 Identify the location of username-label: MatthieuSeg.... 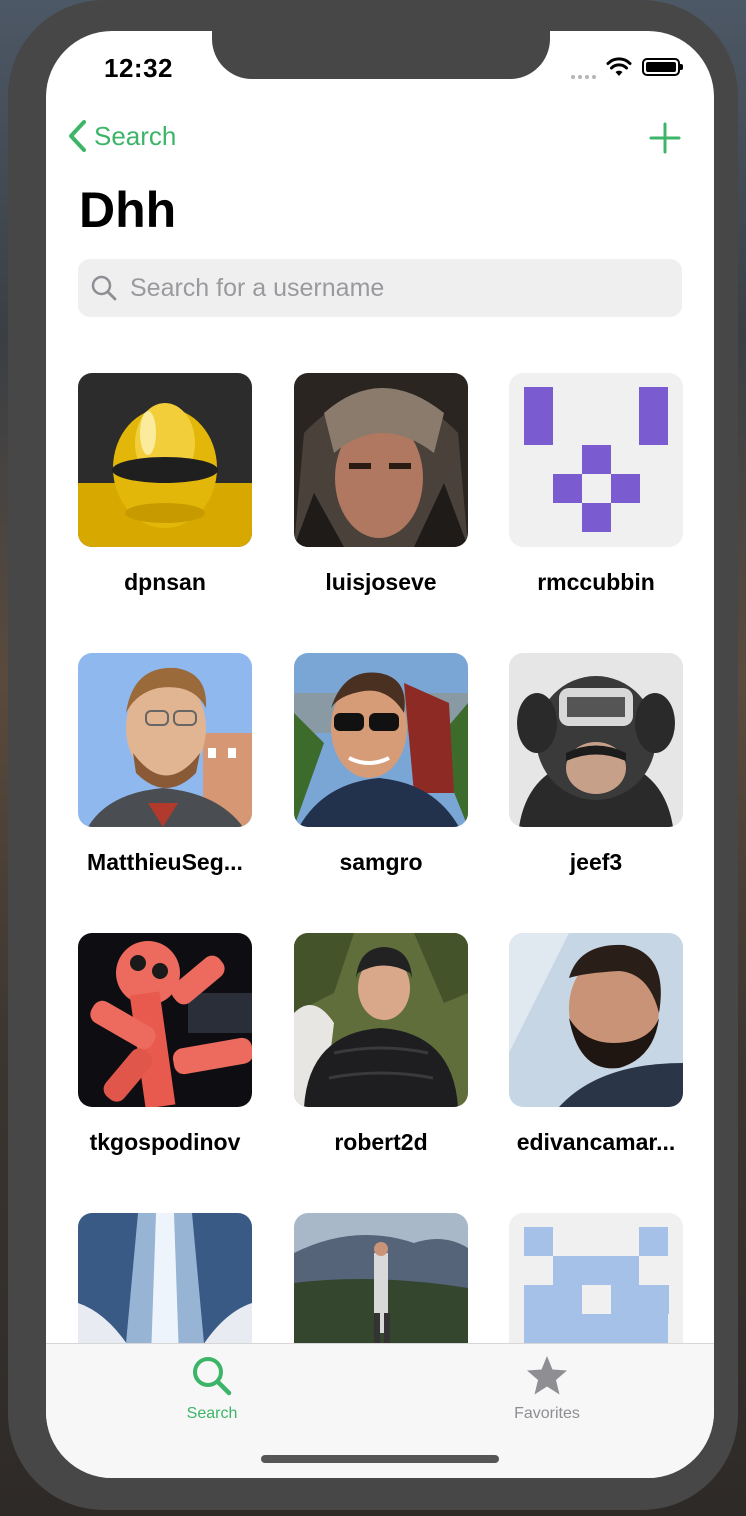
(165, 862).